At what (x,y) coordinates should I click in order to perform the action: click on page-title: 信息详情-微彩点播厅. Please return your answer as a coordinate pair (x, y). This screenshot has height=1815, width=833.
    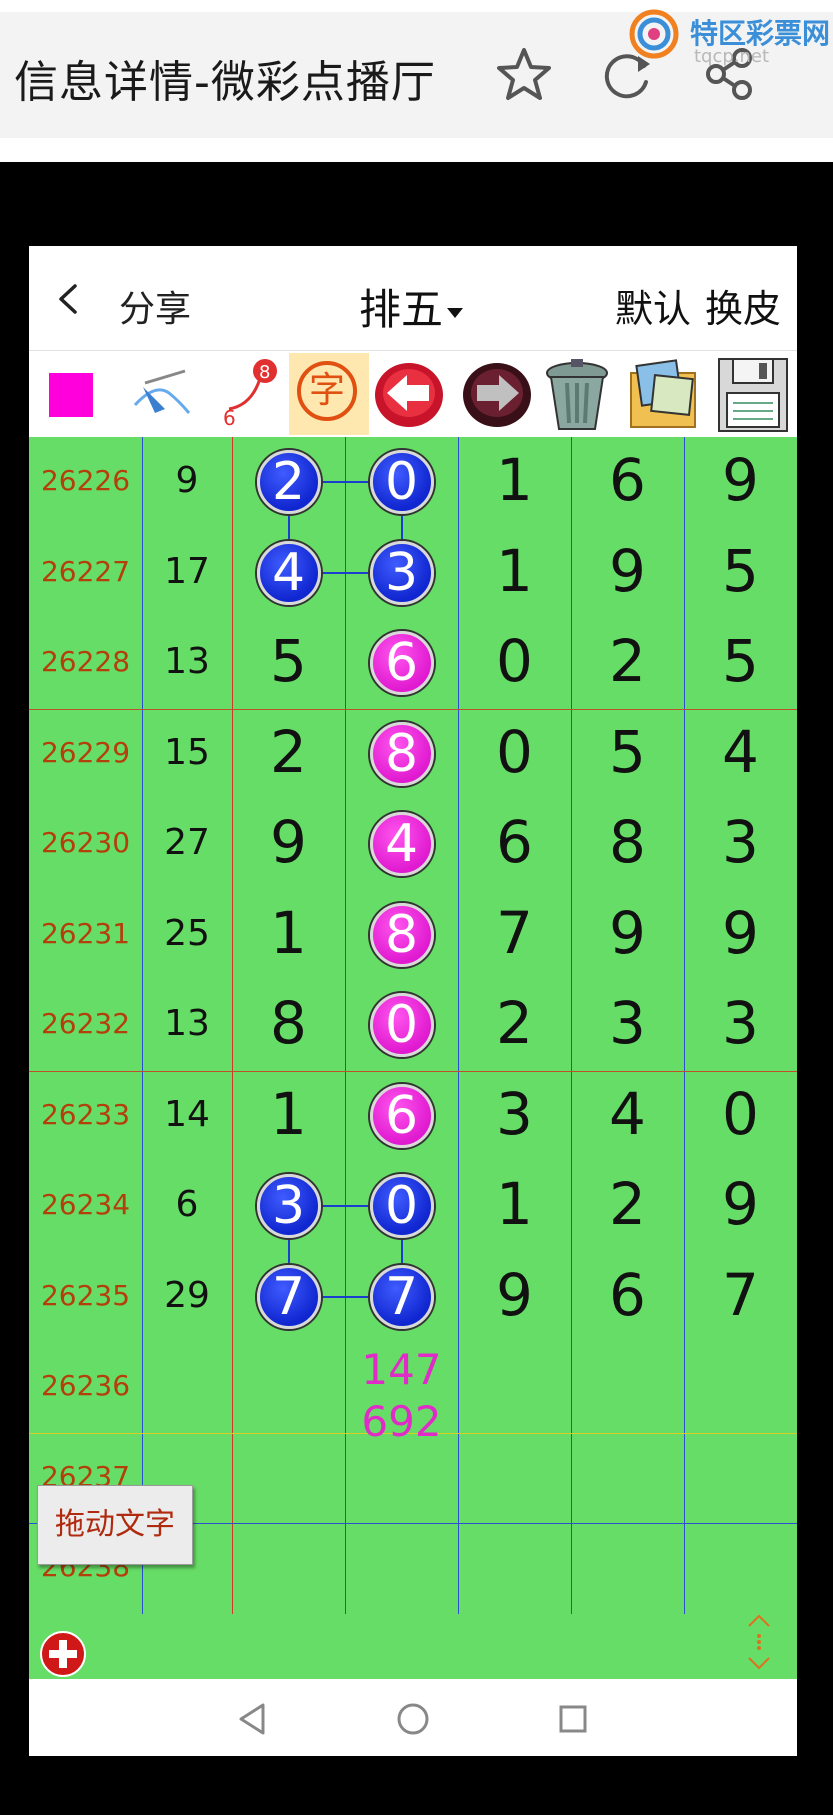
    Looking at the image, I should click on (225, 82).